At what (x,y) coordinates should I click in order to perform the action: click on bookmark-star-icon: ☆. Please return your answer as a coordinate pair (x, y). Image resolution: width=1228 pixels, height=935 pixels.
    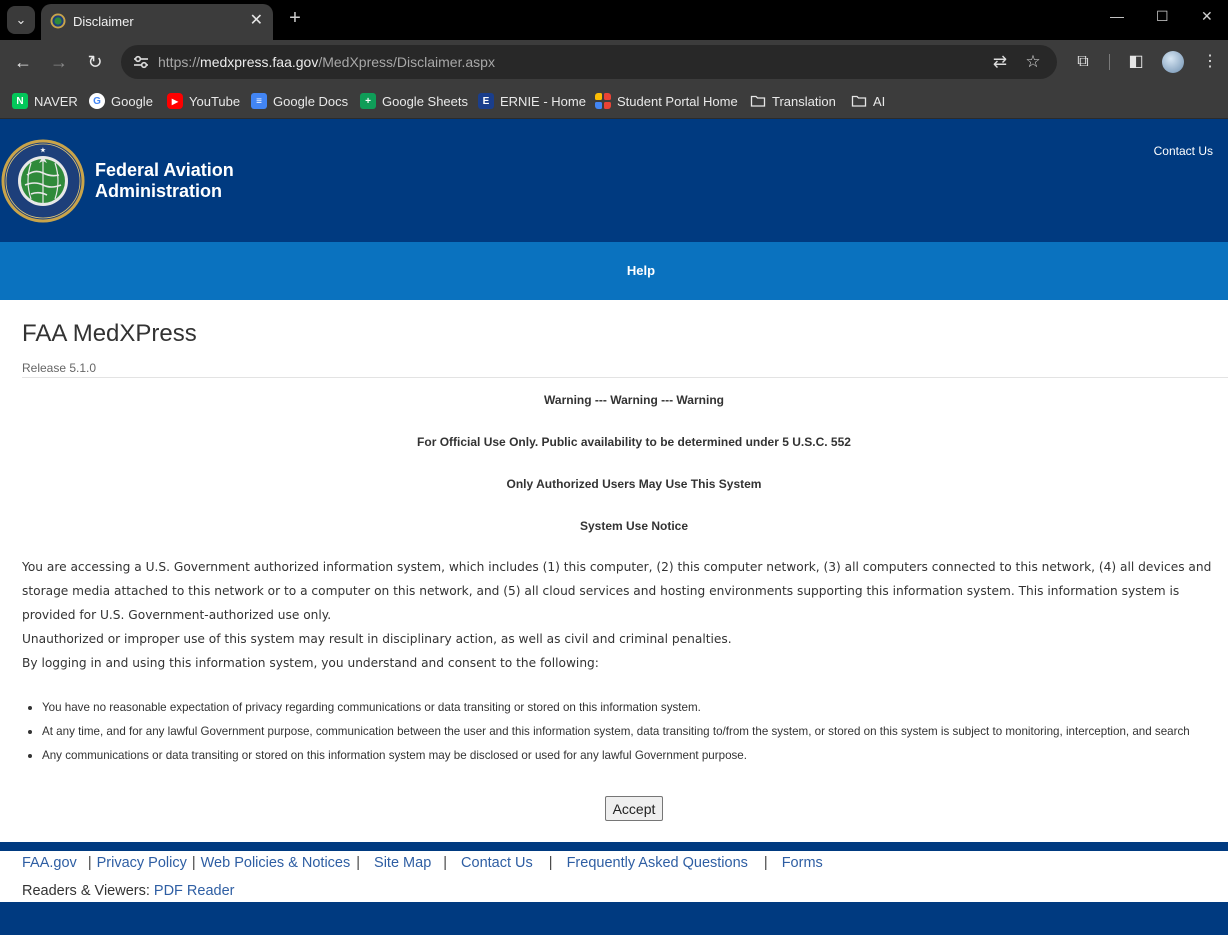
    Looking at the image, I should click on (1033, 62).